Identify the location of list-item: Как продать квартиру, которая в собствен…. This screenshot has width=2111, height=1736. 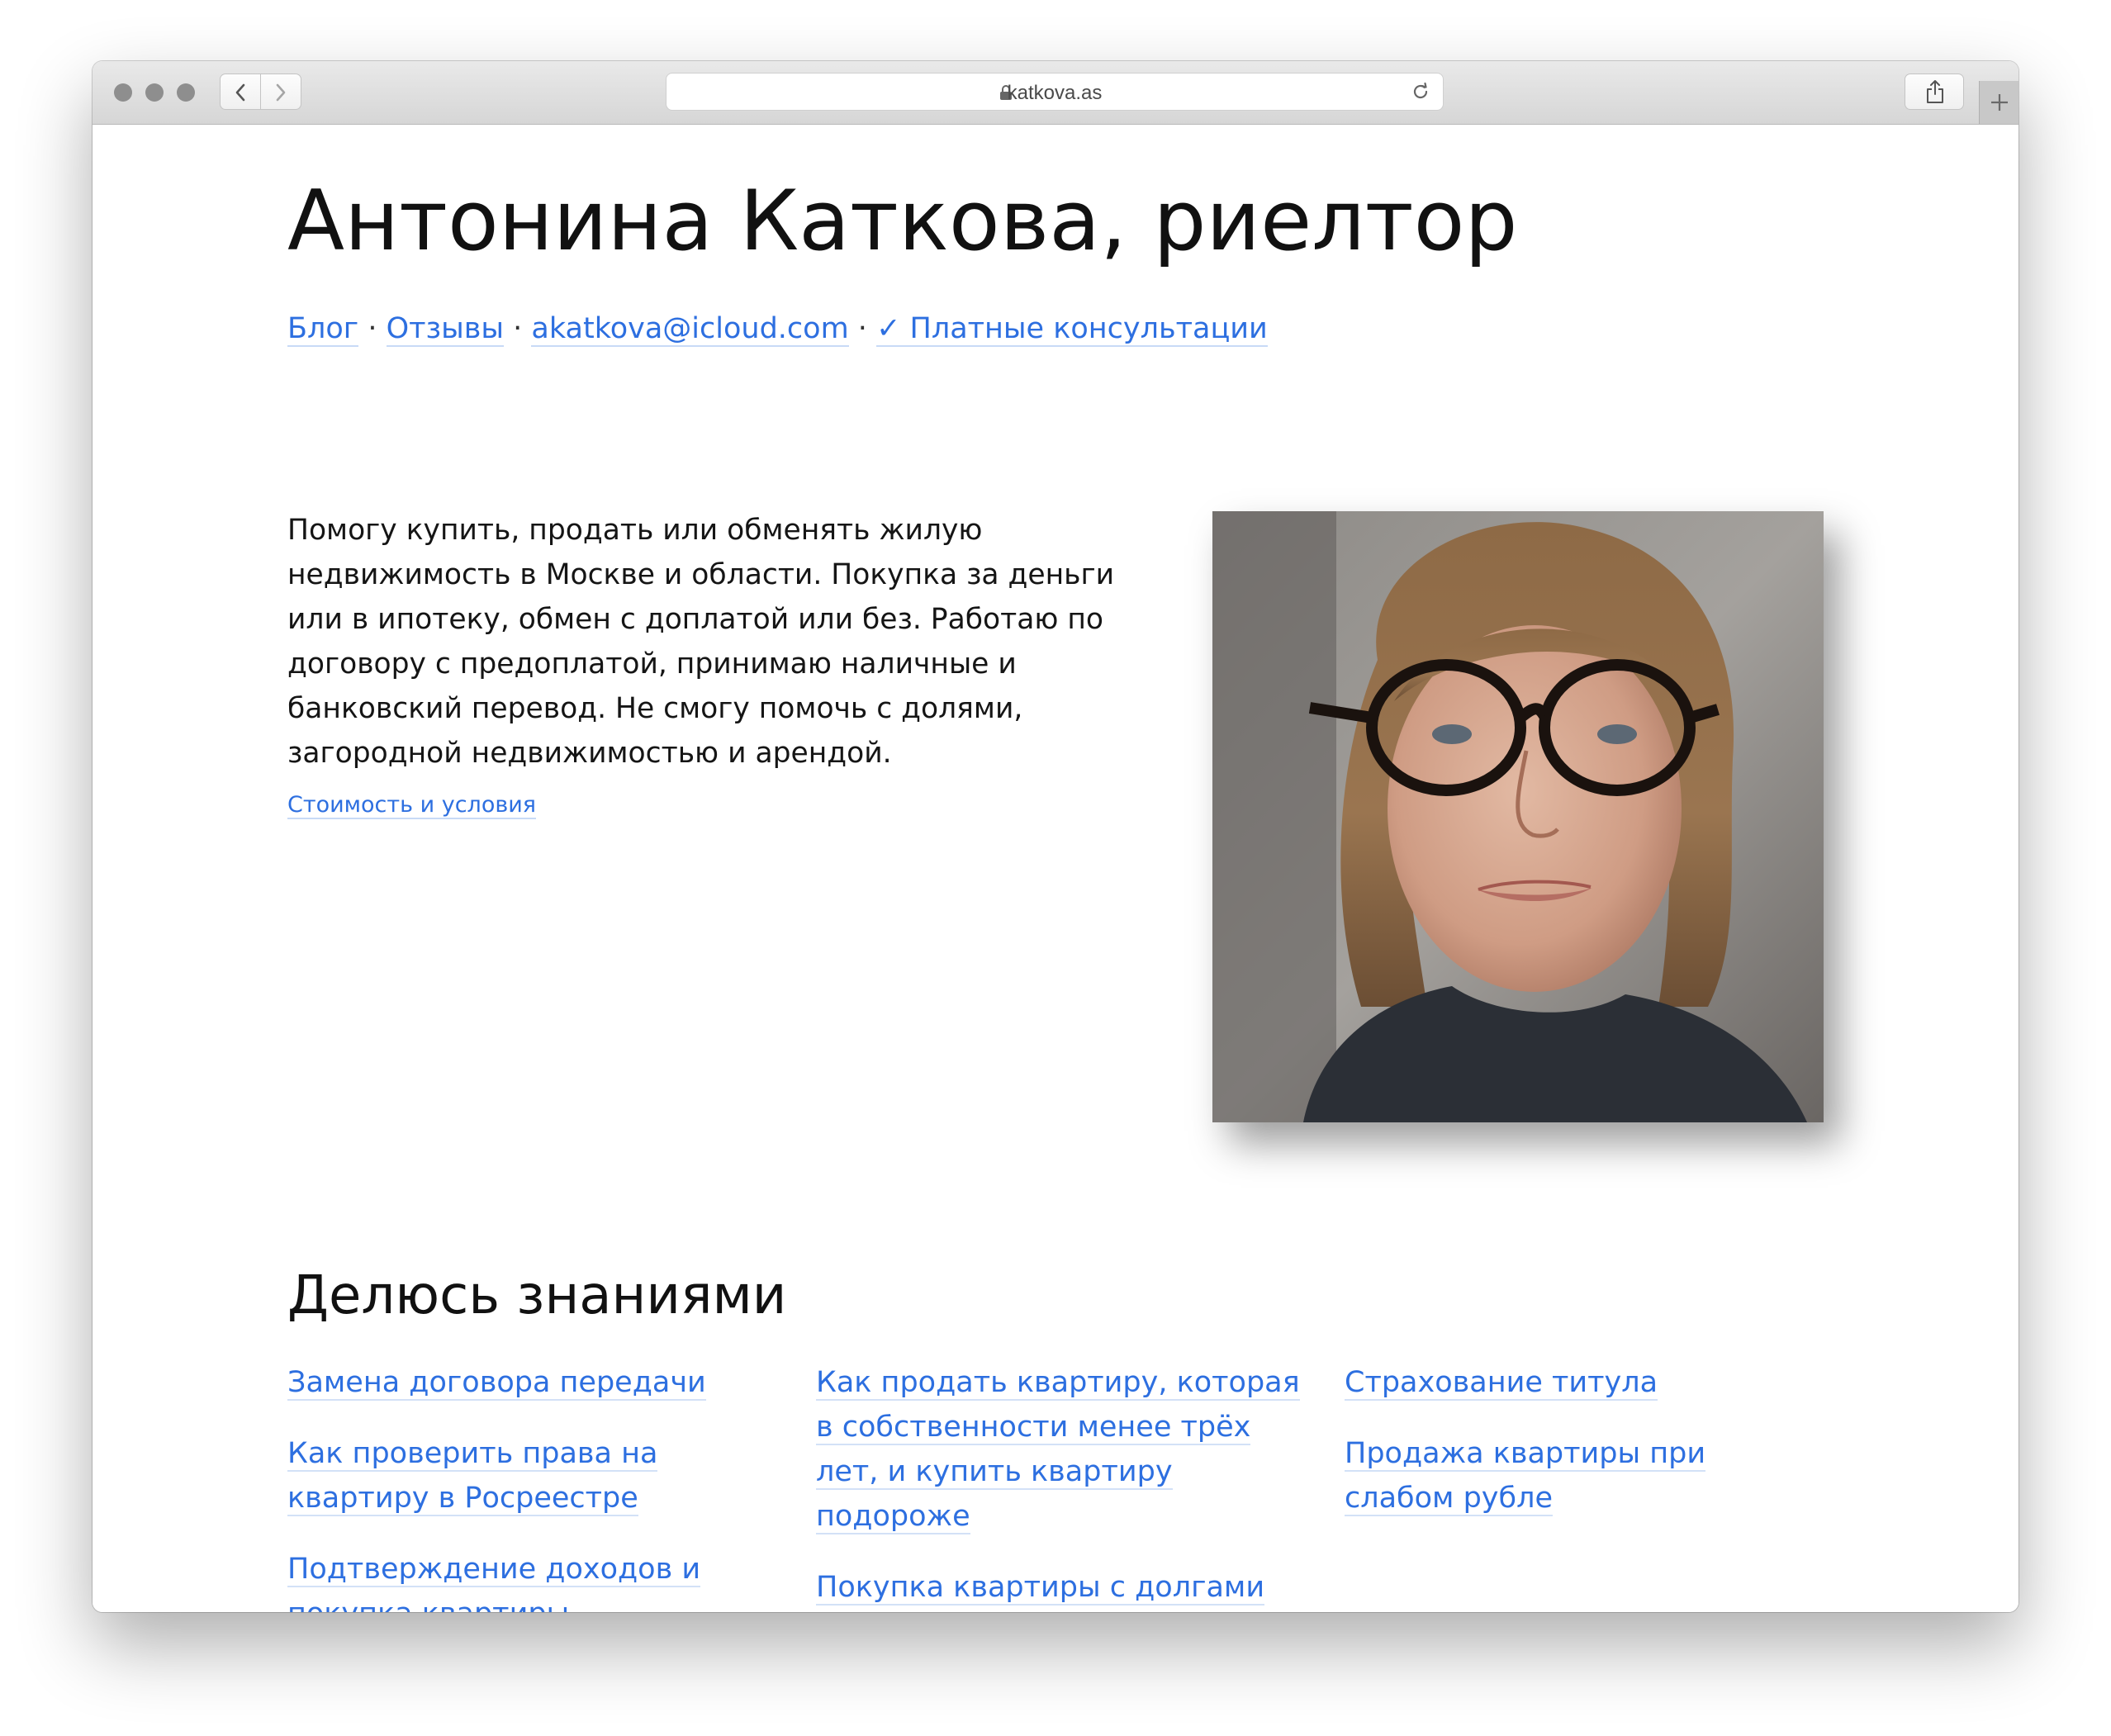
(1064, 1449).